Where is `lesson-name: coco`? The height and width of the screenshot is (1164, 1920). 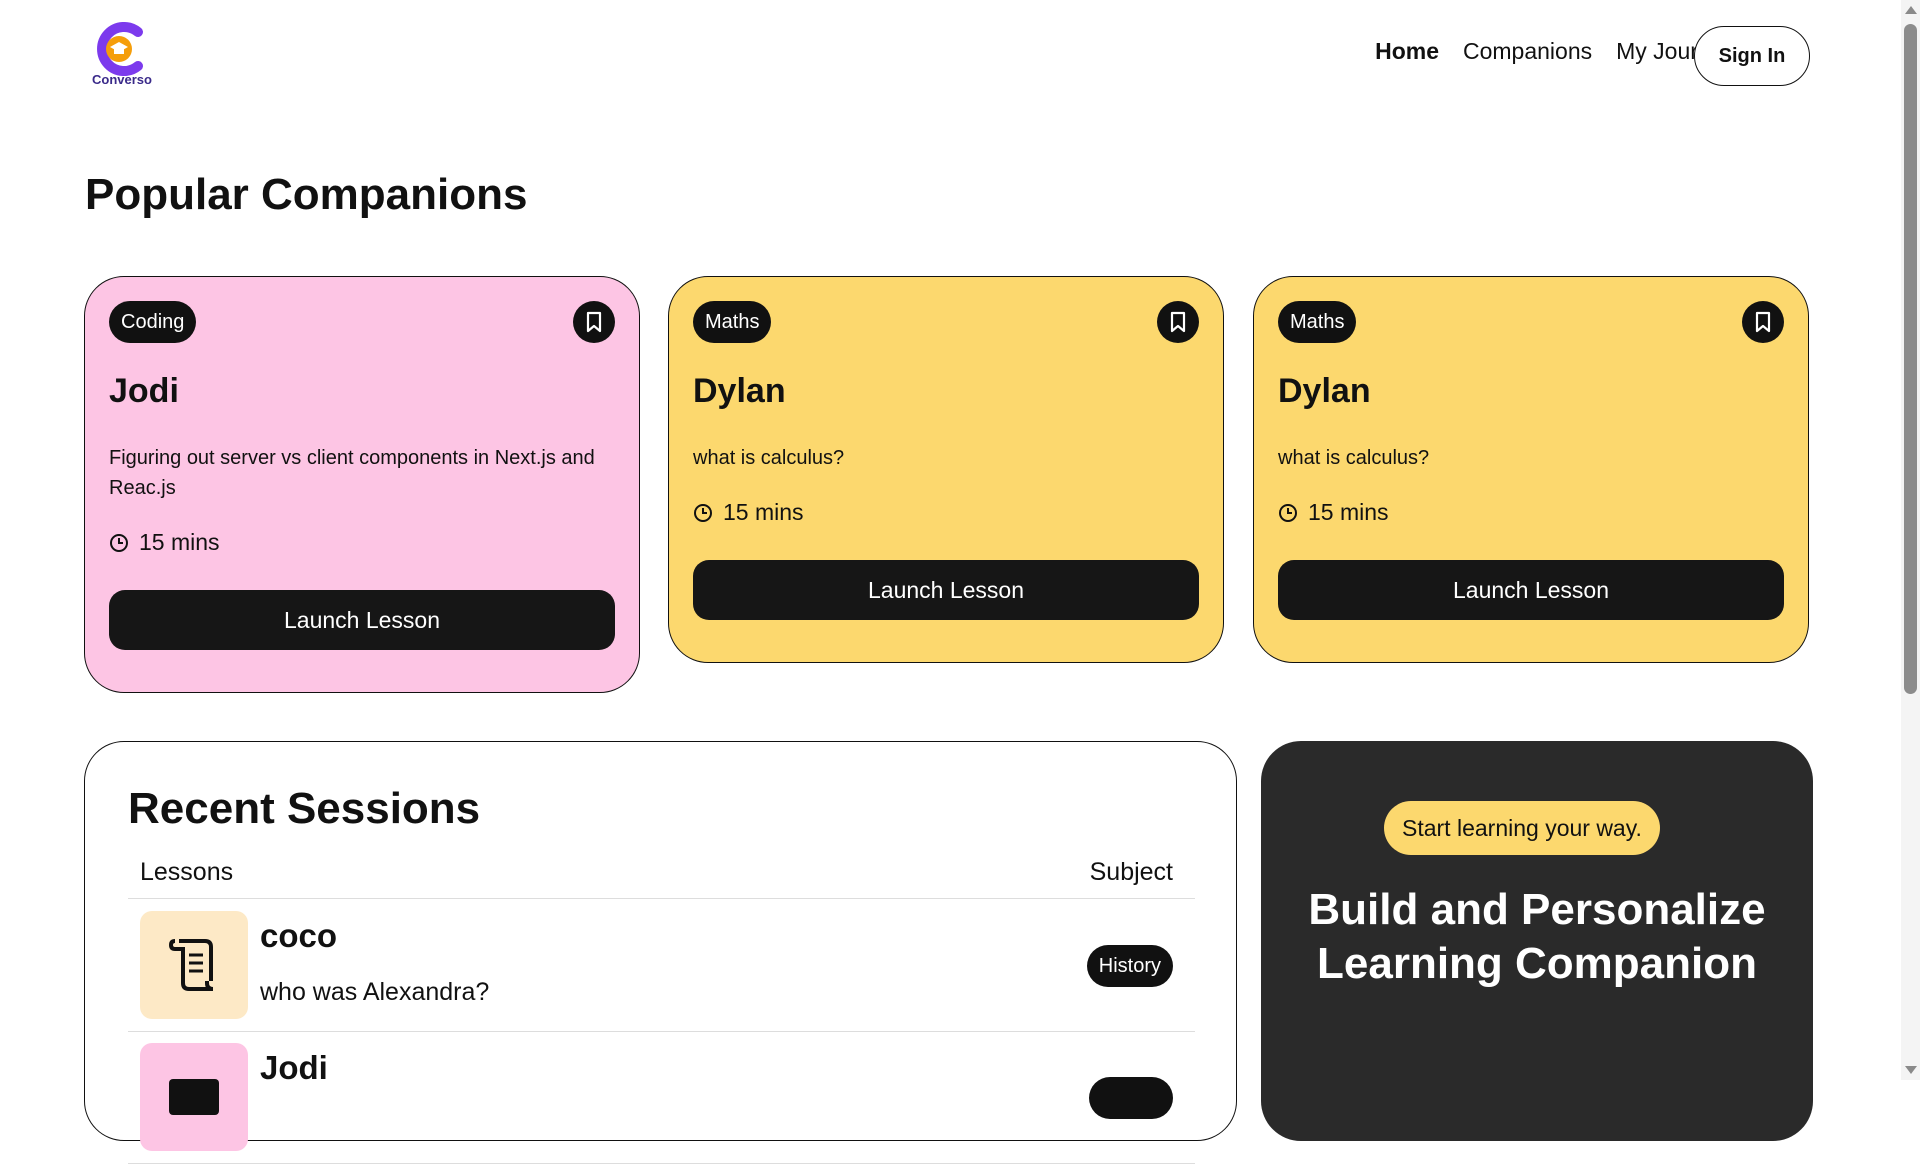
lesson-name: coco is located at coordinates (299, 935).